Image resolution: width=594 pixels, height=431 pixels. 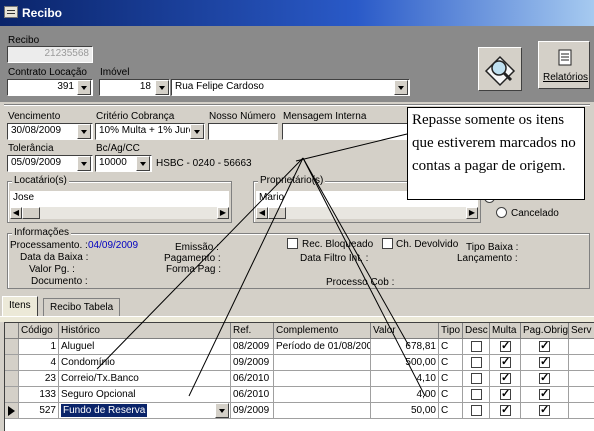 I want to click on col-valor: Valor, so click(x=405, y=331).